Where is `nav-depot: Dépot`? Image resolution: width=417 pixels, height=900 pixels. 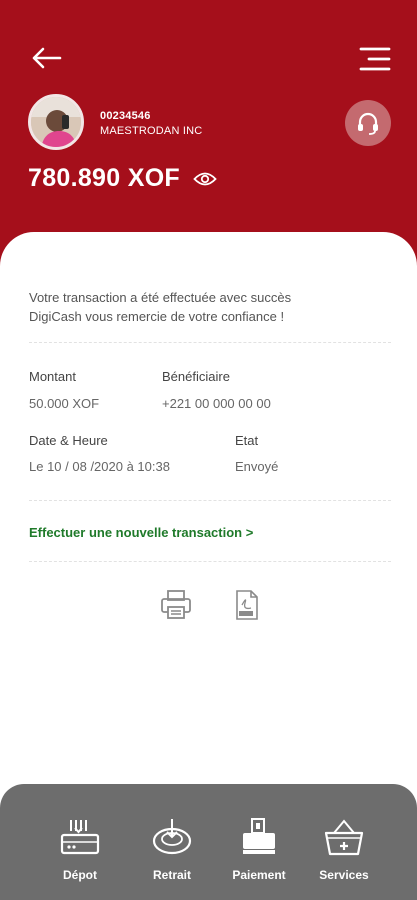 nav-depot: Dépot is located at coordinates (80, 849).